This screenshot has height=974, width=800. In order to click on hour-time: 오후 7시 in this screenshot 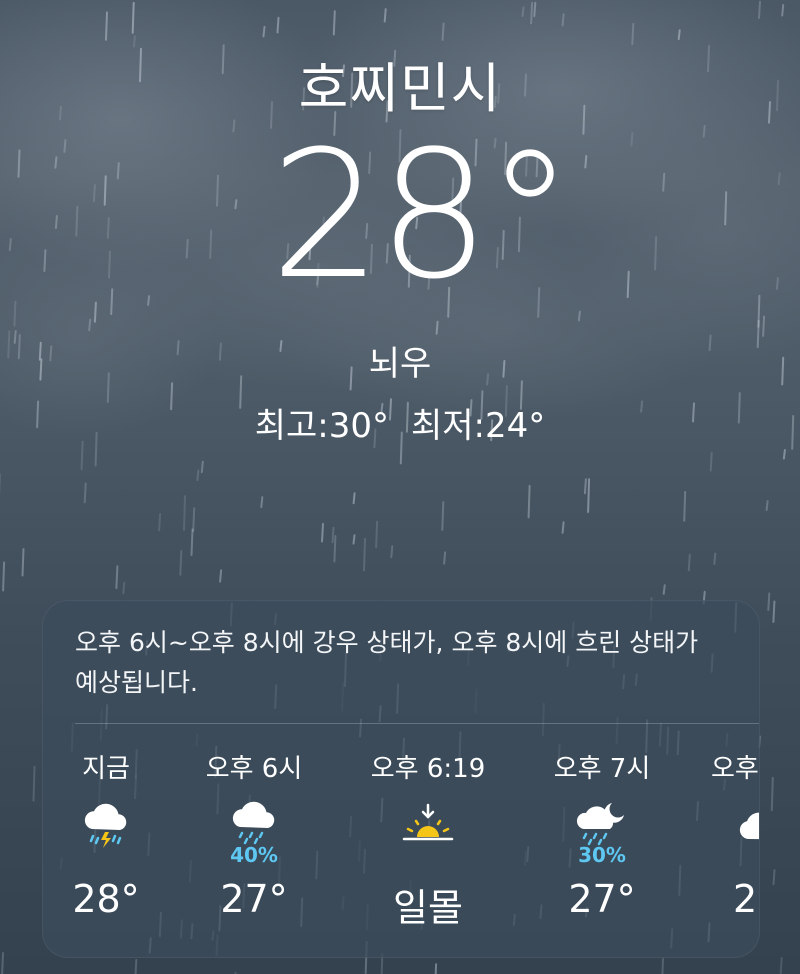, I will do `click(602, 769)`.